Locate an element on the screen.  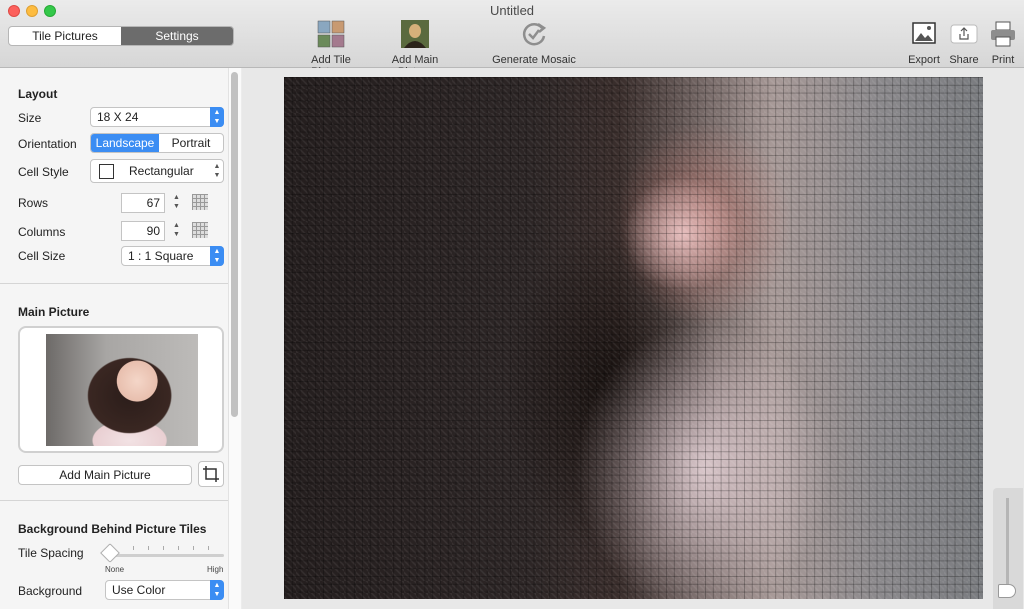
main-picture-well is located at coordinates (121, 389).